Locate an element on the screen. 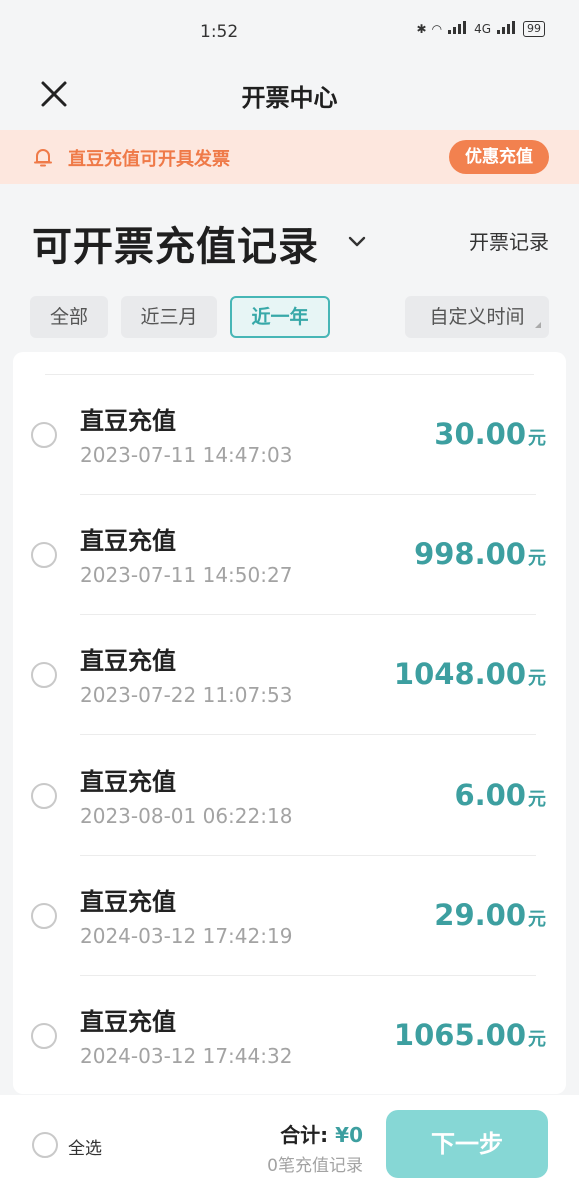  record-amount: 998.00 元 is located at coordinates (480, 554).